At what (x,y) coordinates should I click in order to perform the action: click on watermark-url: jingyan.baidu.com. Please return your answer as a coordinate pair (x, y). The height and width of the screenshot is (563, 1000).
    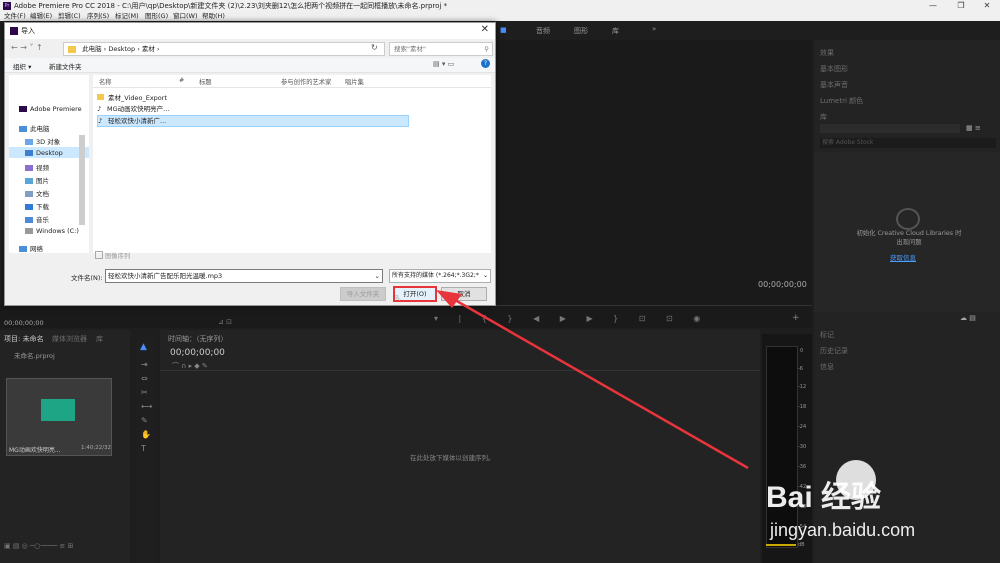
    Looking at the image, I should click on (843, 530).